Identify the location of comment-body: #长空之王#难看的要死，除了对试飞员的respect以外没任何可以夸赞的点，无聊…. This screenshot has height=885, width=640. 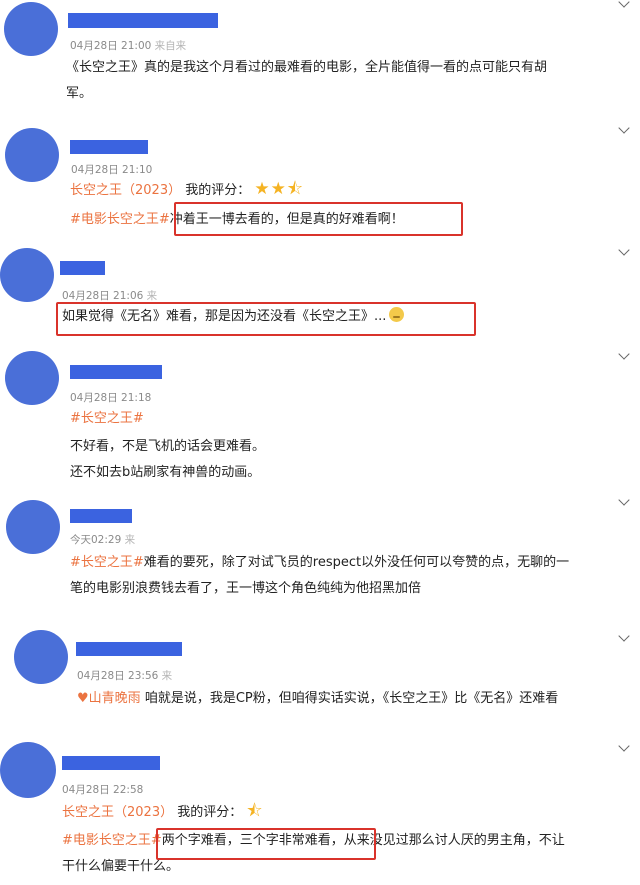
(320, 575).